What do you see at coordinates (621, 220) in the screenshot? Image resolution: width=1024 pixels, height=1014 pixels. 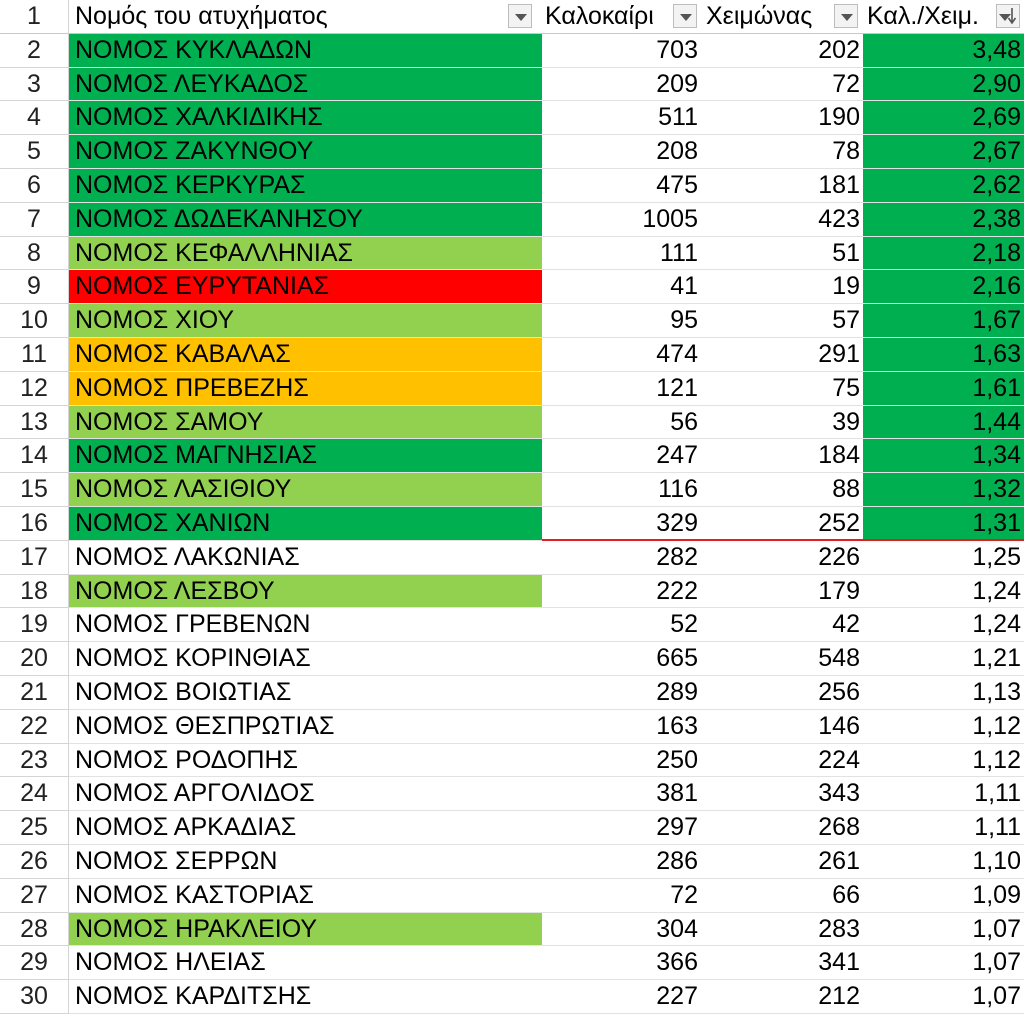 I see `cell-summer: 1005` at bounding box center [621, 220].